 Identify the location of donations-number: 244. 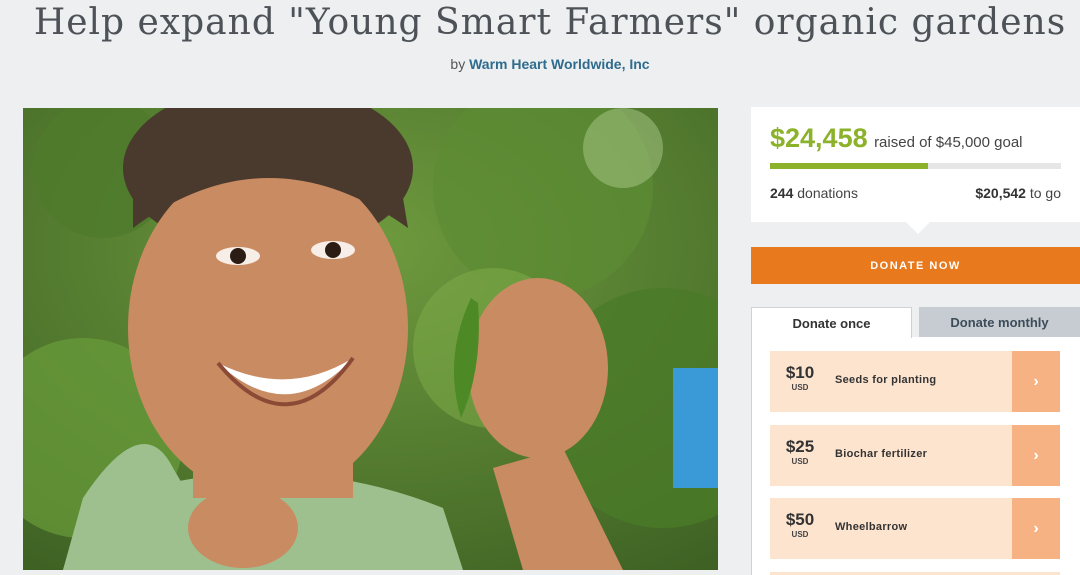
(782, 193).